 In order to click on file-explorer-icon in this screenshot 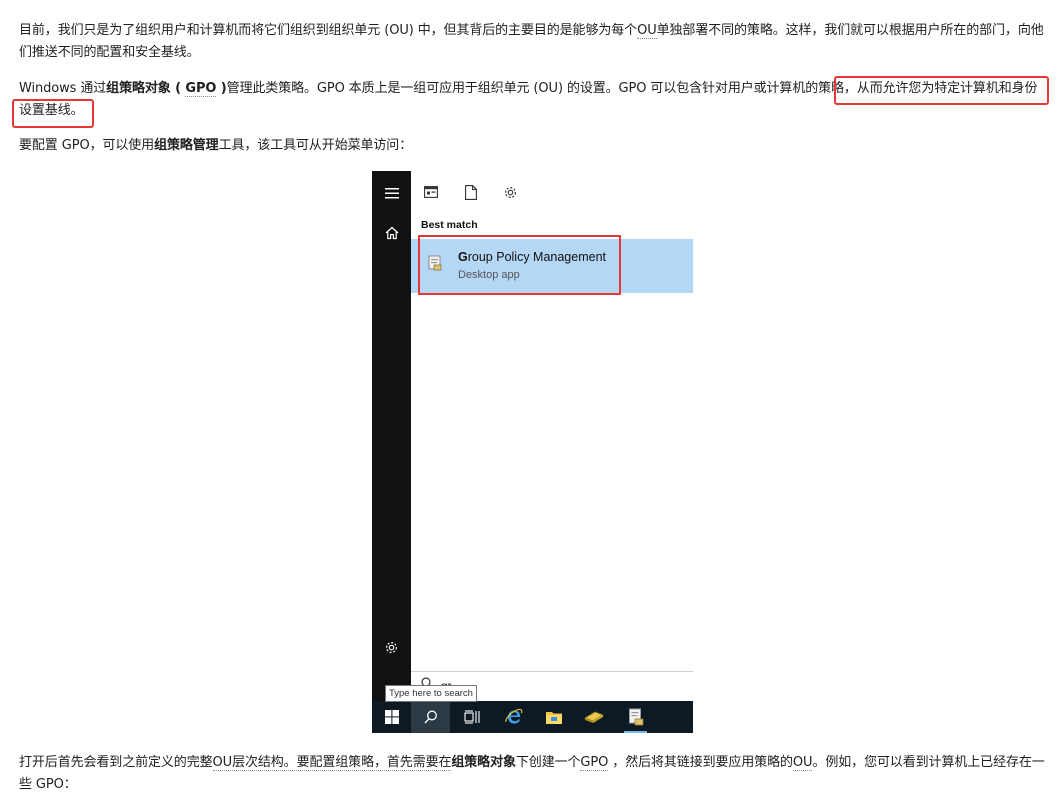, I will do `click(553, 717)`.